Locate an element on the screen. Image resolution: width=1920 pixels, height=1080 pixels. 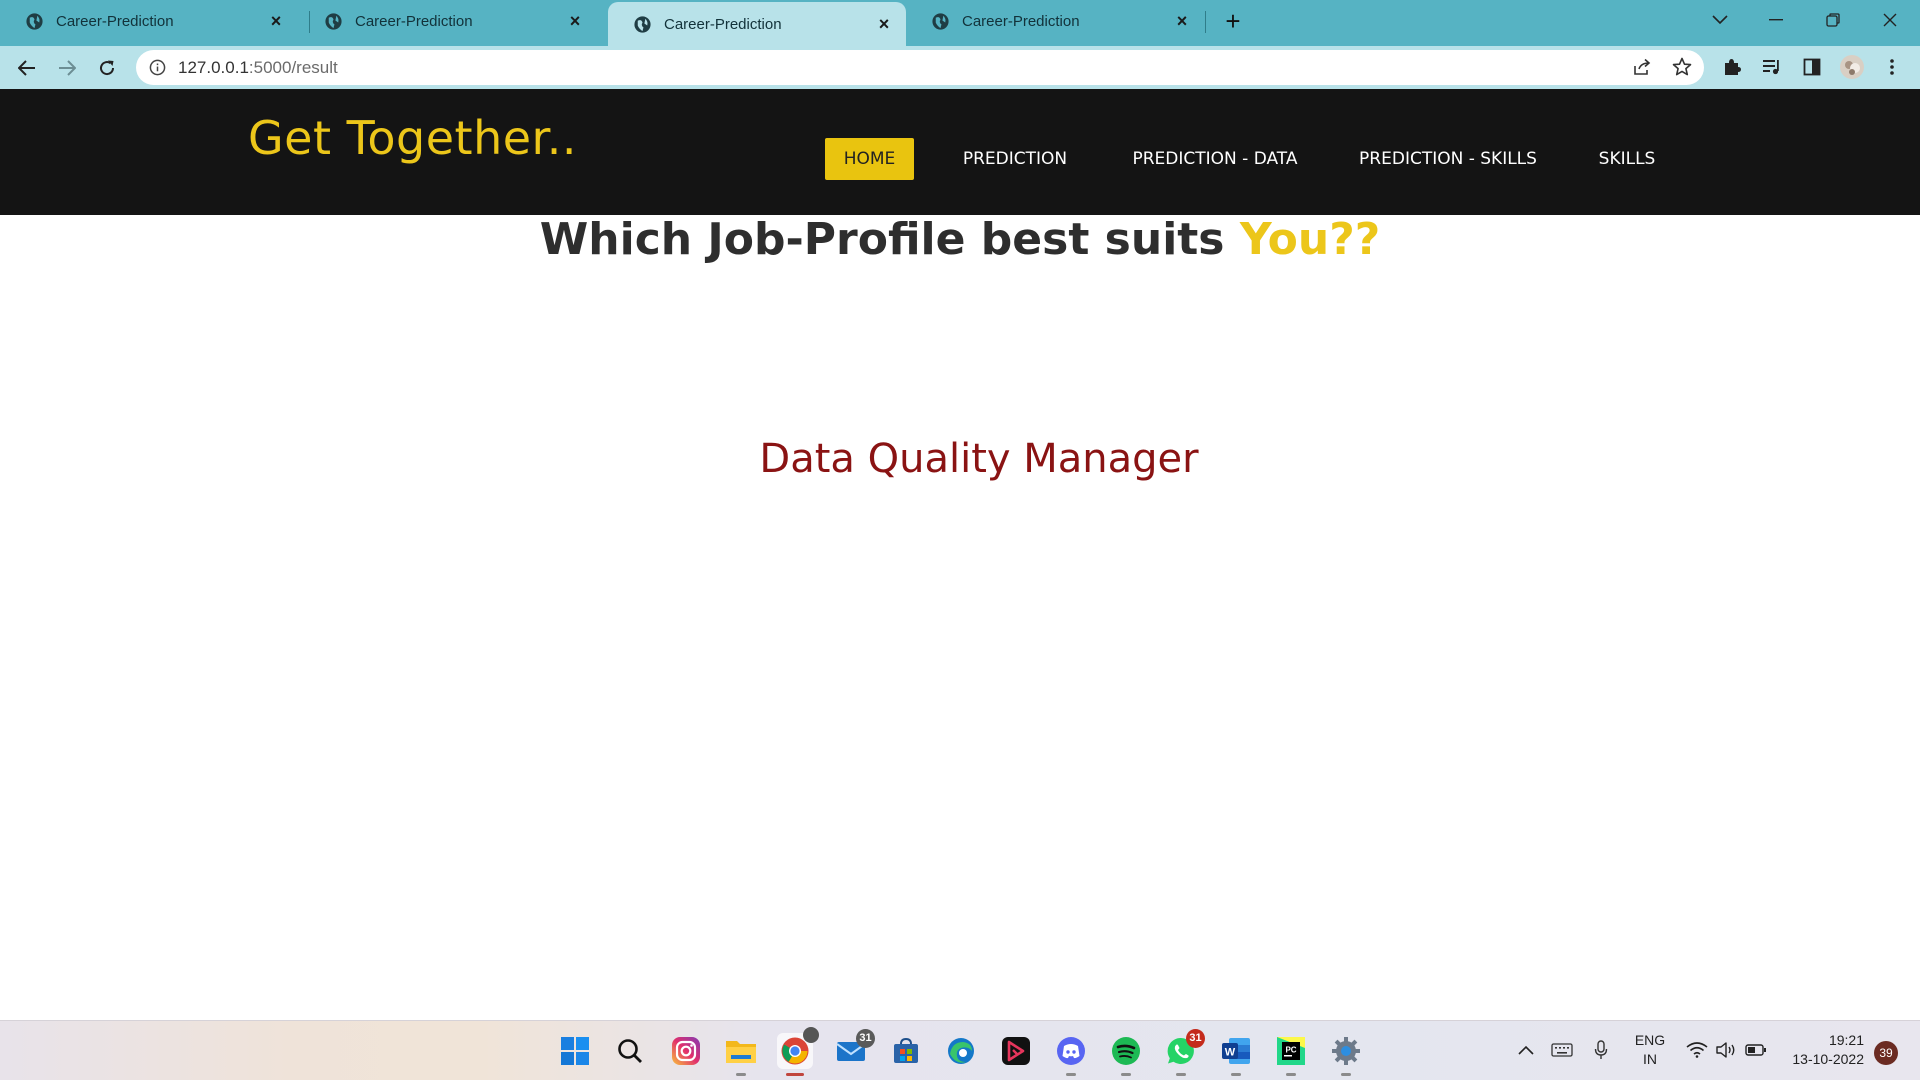
nav-skills: SKILLS is located at coordinates (1627, 159).